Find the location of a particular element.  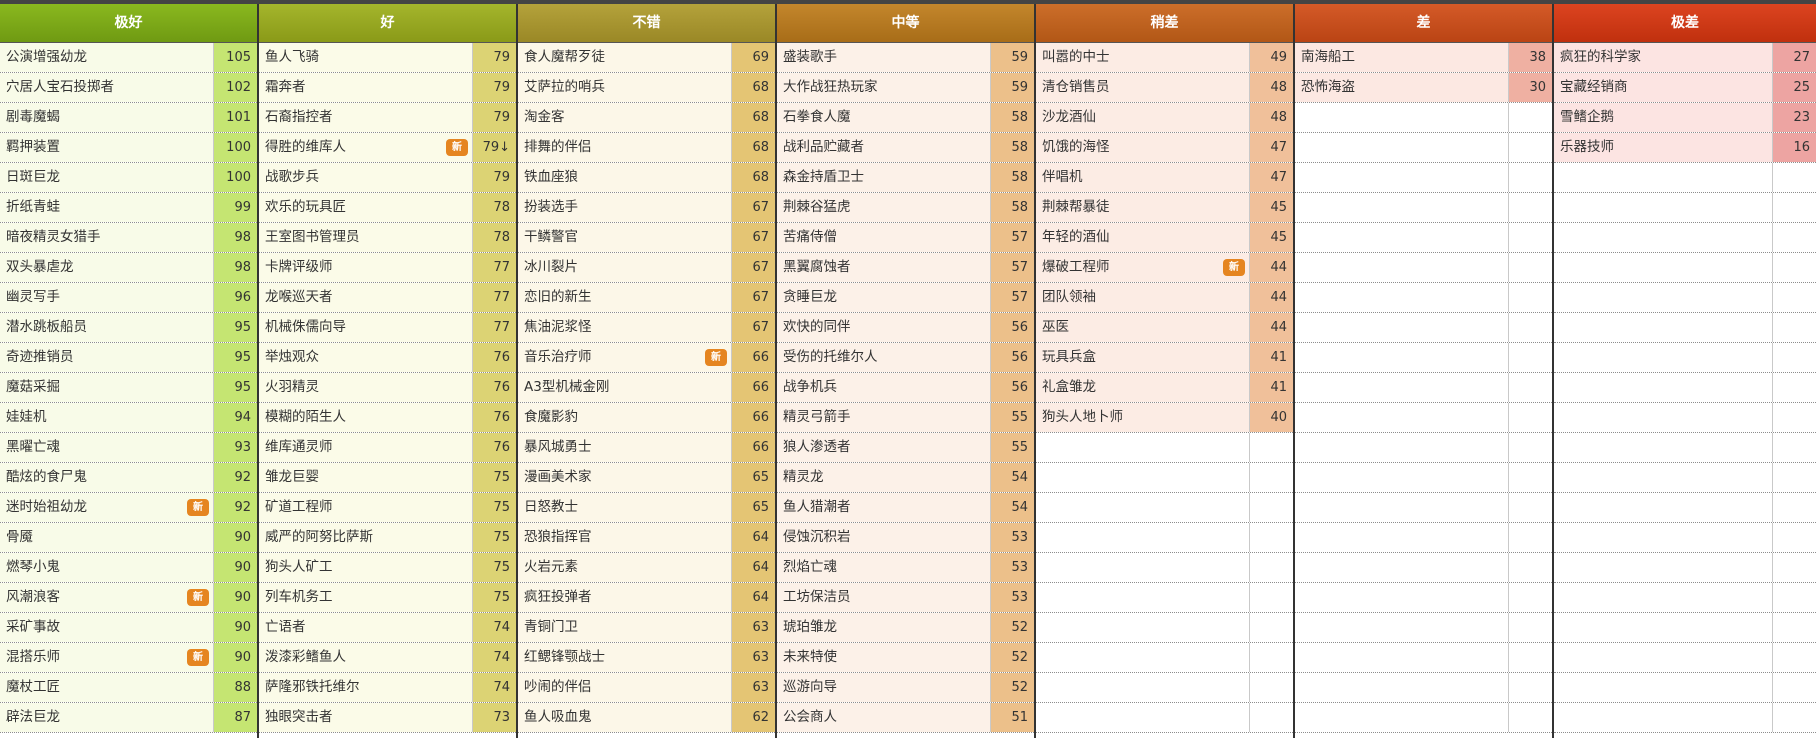

card-row: 列车机务工 75 is located at coordinates (387, 598).